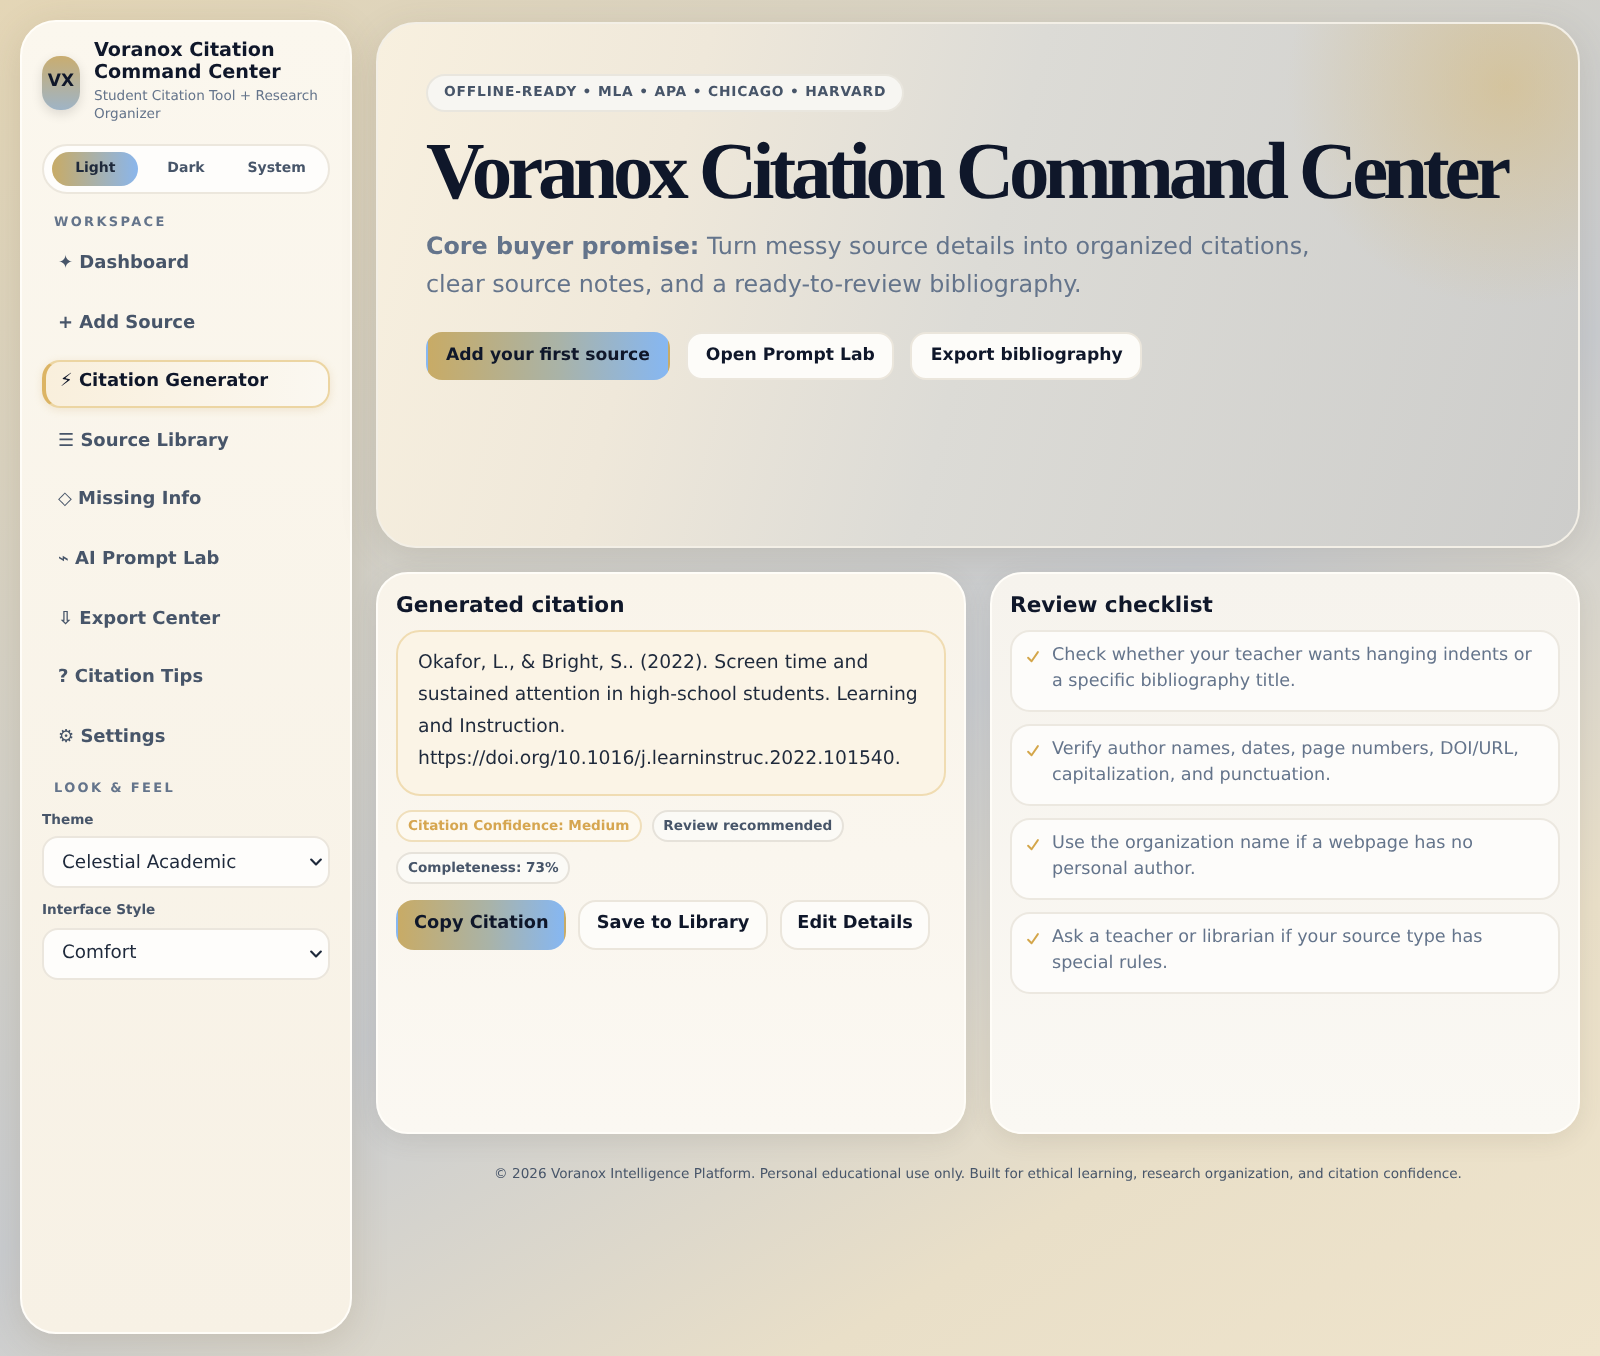 This screenshot has width=1600, height=1356. Describe the element at coordinates (671, 713) in the screenshot. I see `citation-text: Okafor, L., & Bright, S.. (2022). Screen time and sustained attention in high-school students. Learning and Instruction. https://doi.org/10.1016/j.learninstruc.2022.101540.` at that location.